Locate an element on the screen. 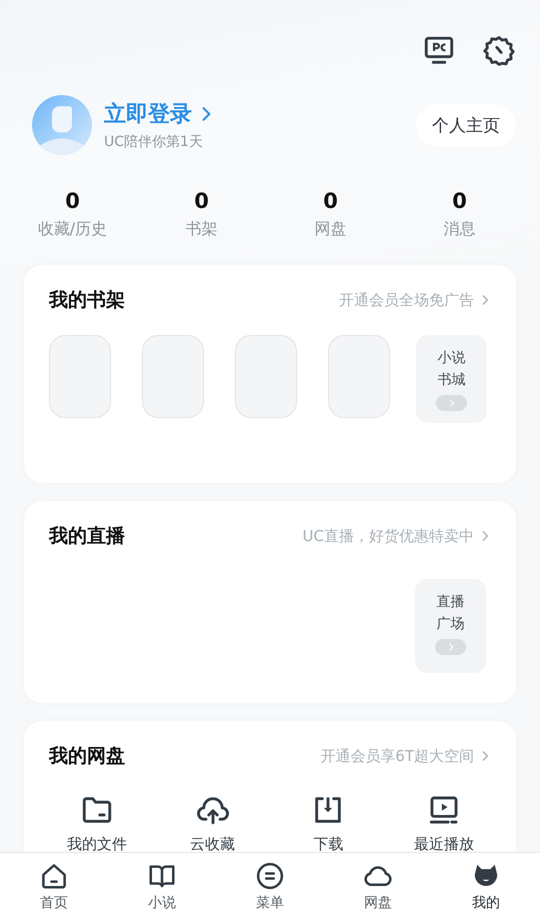 The image size is (540, 924). tile-label: 书城 is located at coordinates (452, 380).